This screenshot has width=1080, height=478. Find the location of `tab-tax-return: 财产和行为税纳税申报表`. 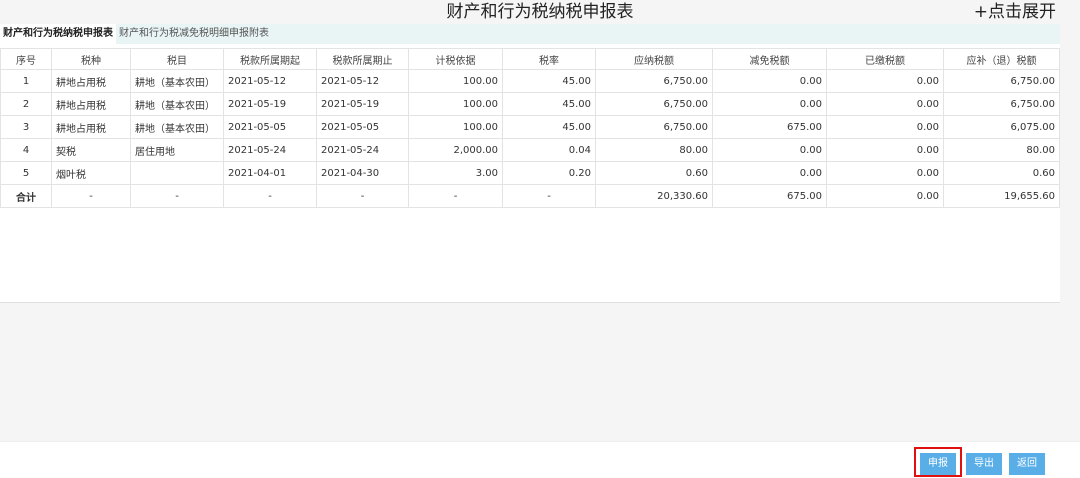

tab-tax-return: 财产和行为税纳税申报表 is located at coordinates (58, 34).